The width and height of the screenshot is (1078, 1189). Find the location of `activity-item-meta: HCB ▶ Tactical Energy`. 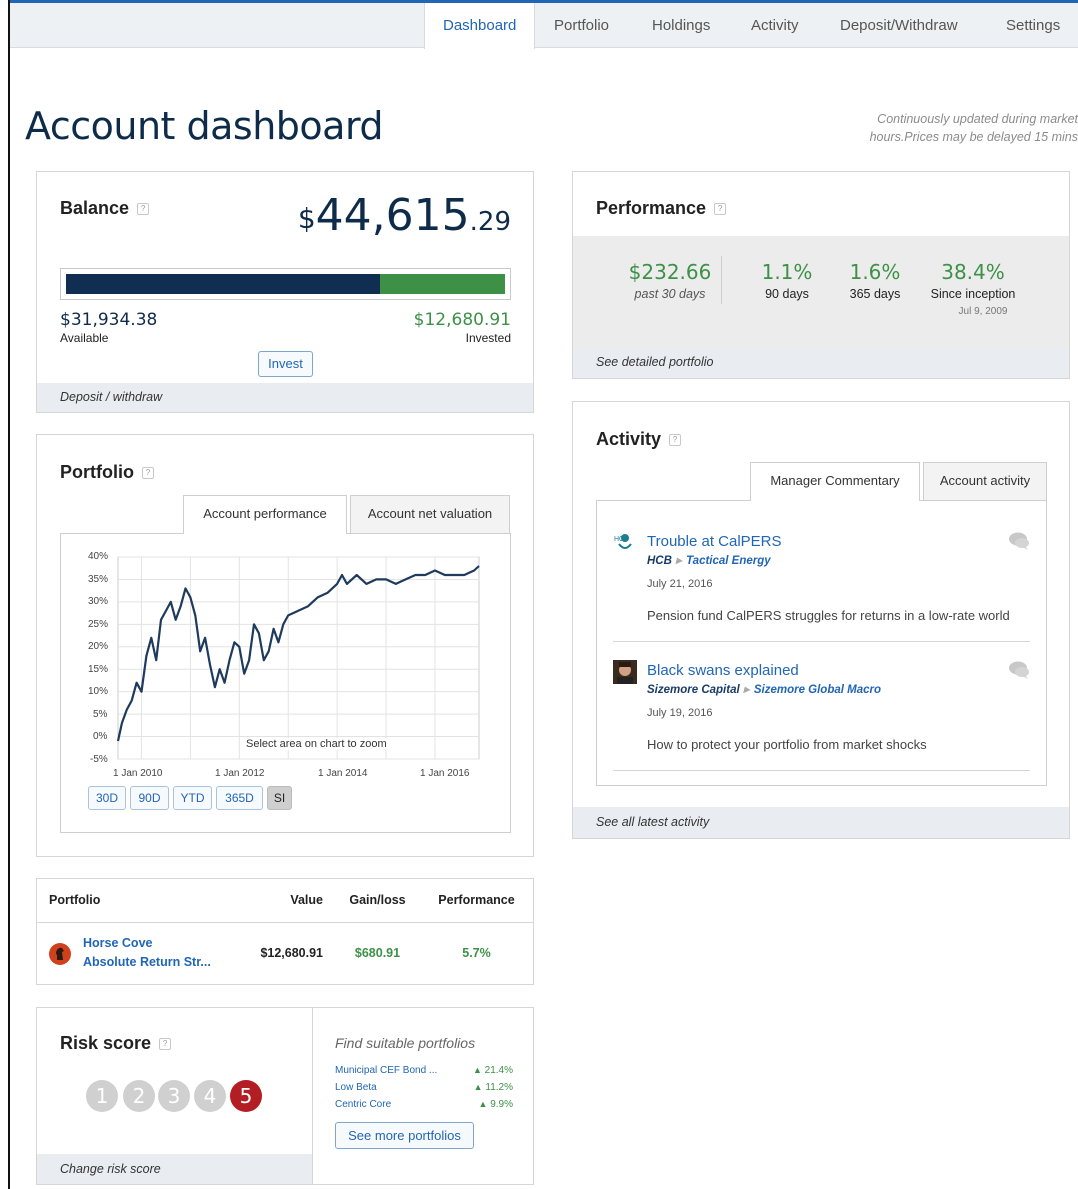

activity-item-meta: HCB ▶ Tactical Energy is located at coordinates (709, 561).